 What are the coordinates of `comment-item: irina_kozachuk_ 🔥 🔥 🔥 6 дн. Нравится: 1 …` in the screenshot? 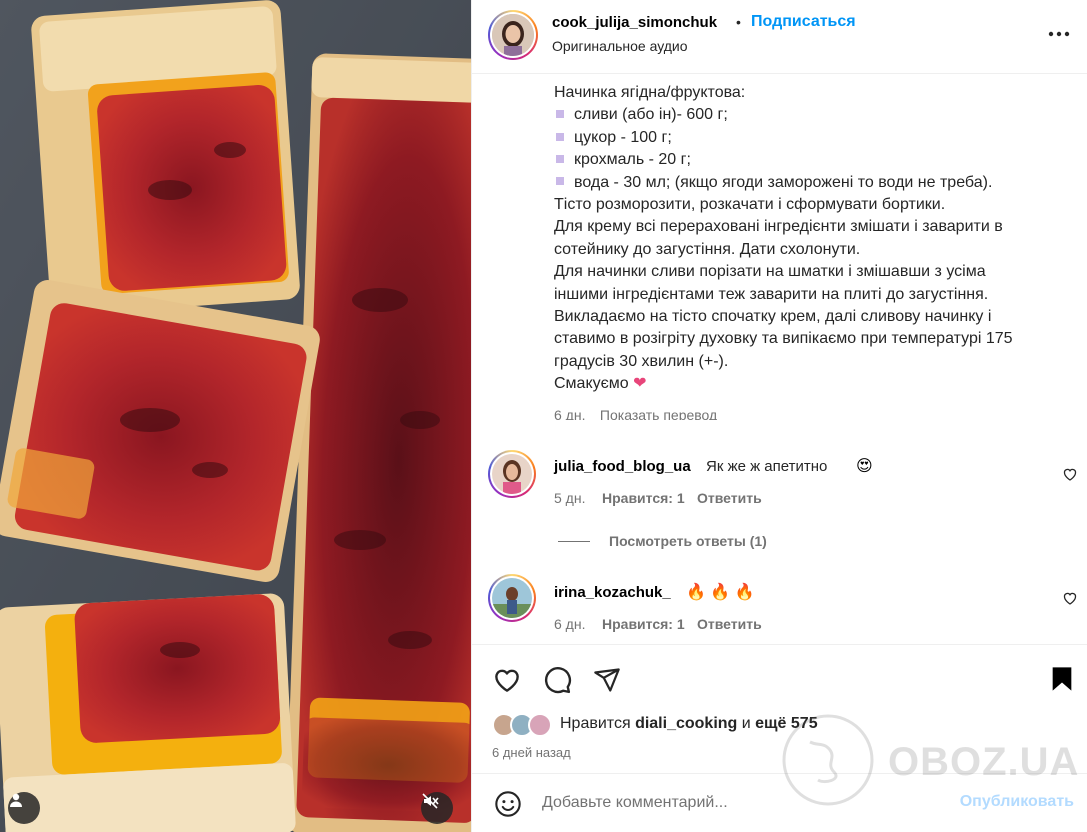 It's located at (779, 604).